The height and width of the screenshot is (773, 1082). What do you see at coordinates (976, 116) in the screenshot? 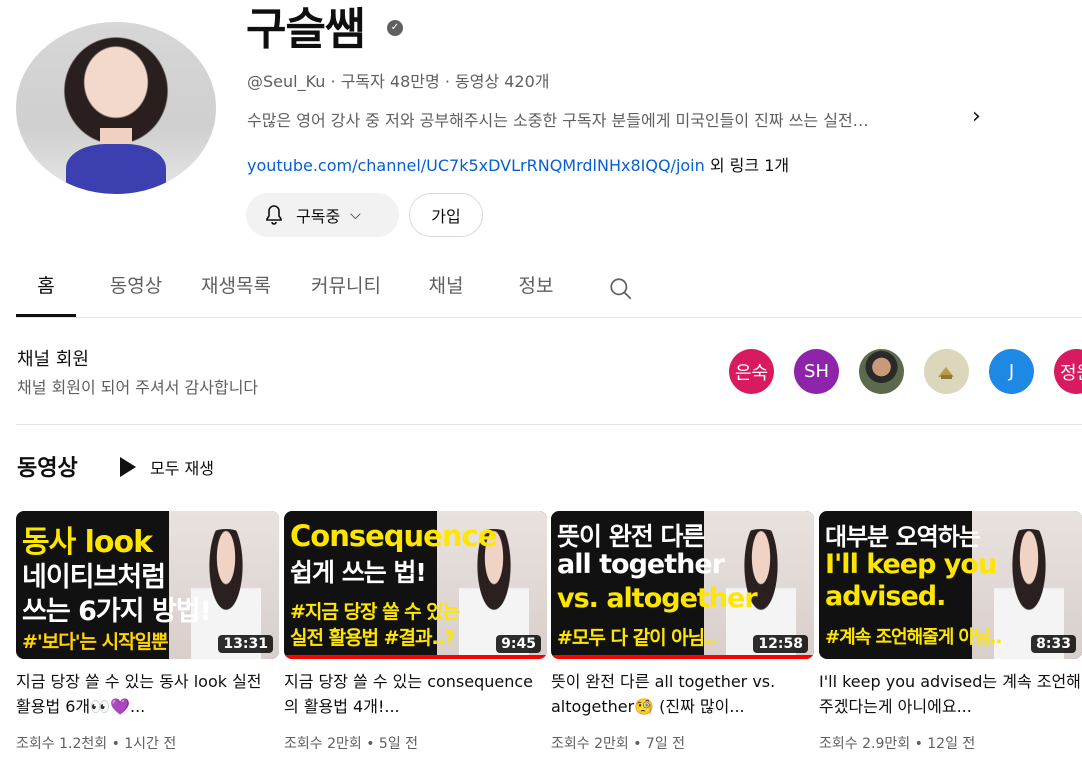
I see `chevron-right-icon: ›` at bounding box center [976, 116].